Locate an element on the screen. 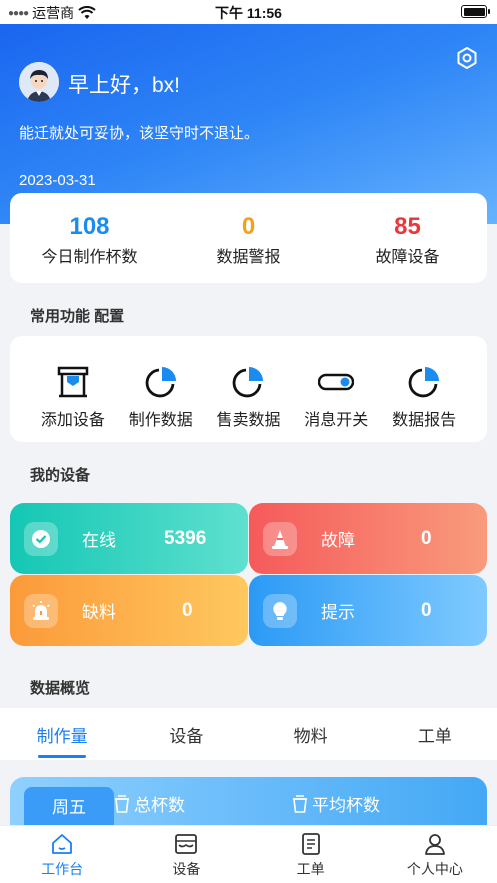 The height and width of the screenshot is (883, 497). stat-label: 数据警报 is located at coordinates (248, 257).